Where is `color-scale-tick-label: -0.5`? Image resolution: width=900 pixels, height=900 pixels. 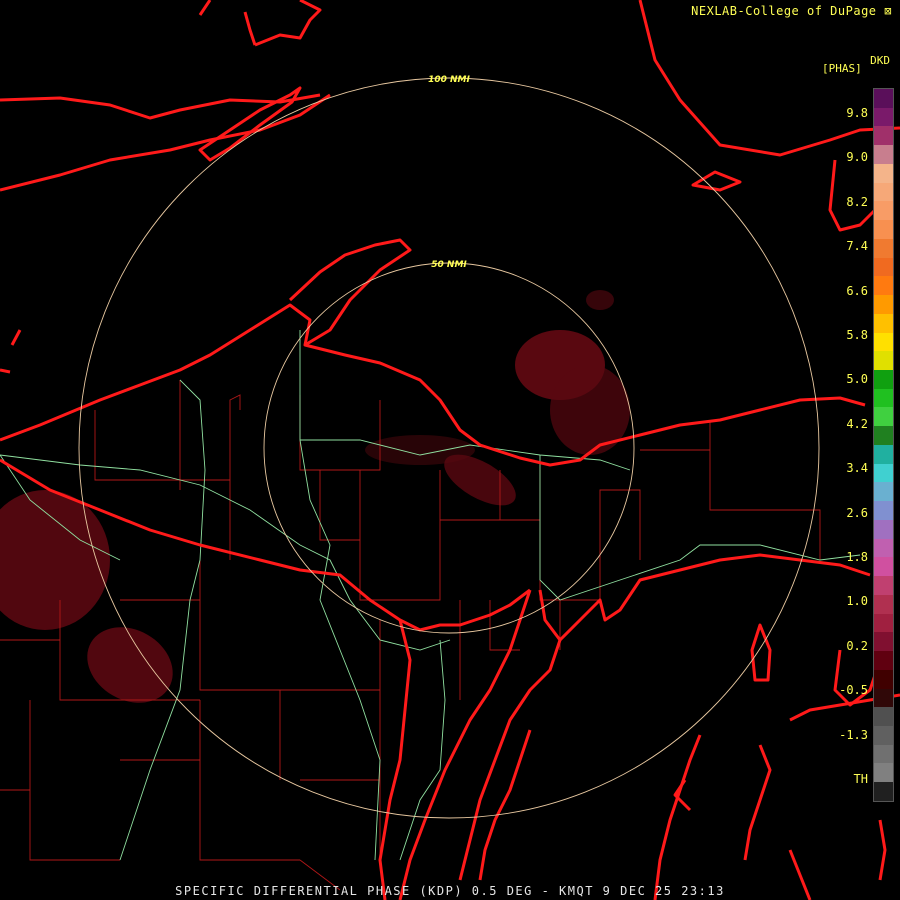
color-scale-tick-label: -0.5 is located at coordinates (853, 690).